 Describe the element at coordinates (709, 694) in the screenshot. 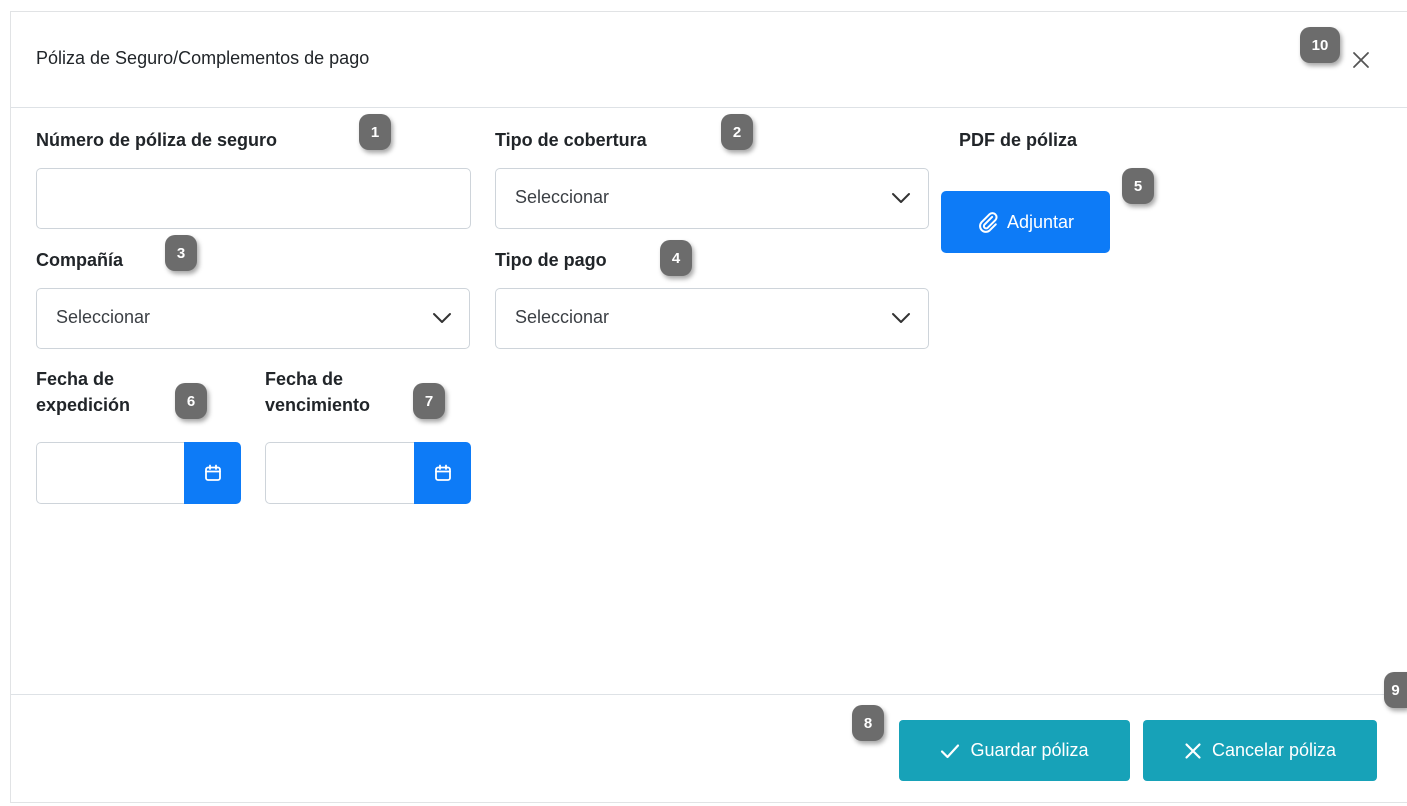

I see `modal-footer-divider` at that location.